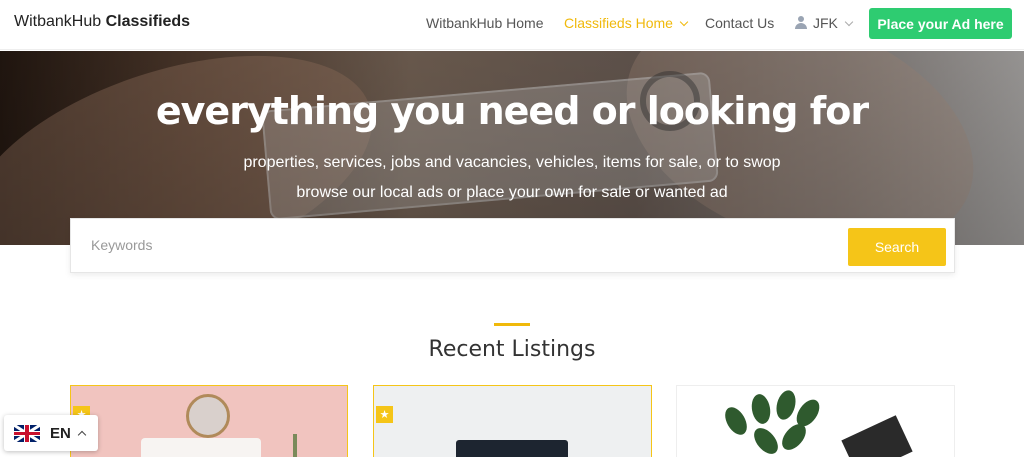 This screenshot has width=1024, height=457. I want to click on chevron-up-icon, so click(82, 435).